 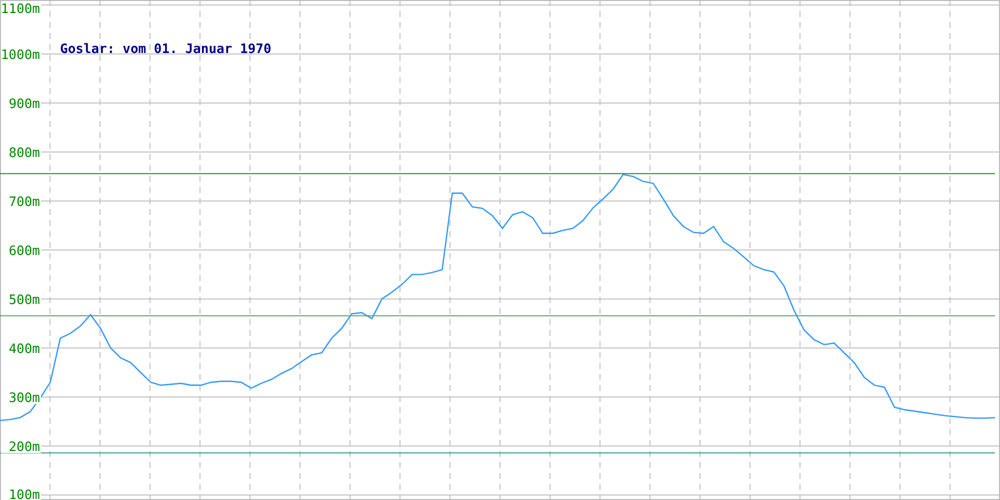 What do you see at coordinates (20, 55) in the screenshot?
I see `axis-tick-label: 1000m` at bounding box center [20, 55].